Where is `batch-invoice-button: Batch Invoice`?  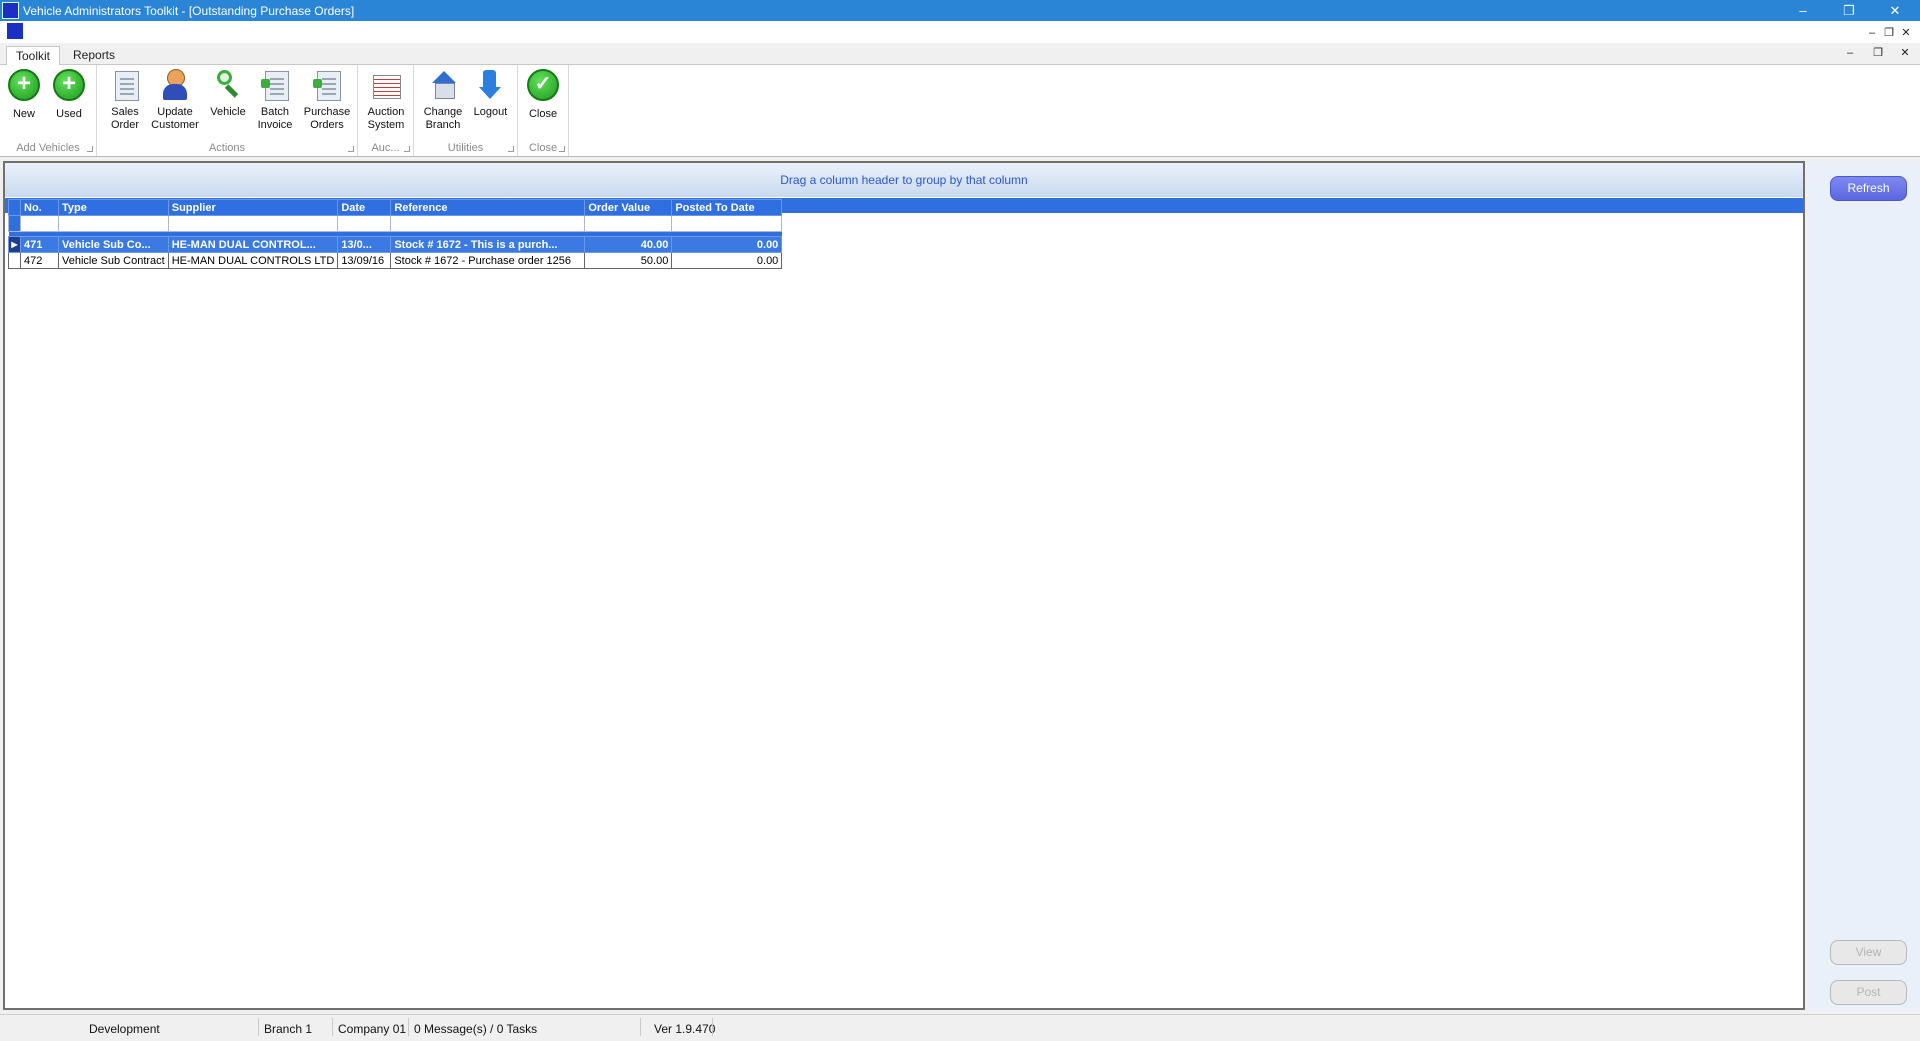
batch-invoice-button: Batch Invoice is located at coordinates (275, 99).